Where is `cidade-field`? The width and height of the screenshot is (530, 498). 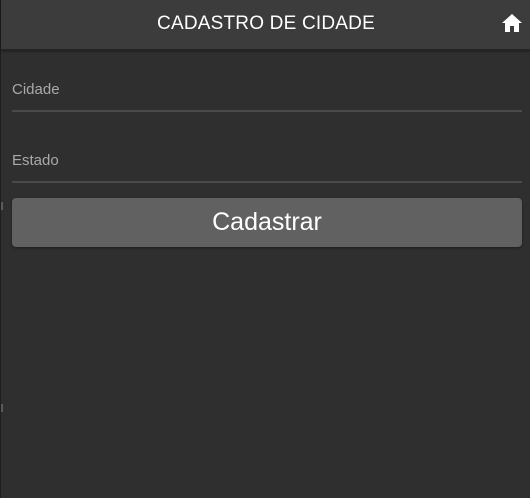 cidade-field is located at coordinates (267, 90).